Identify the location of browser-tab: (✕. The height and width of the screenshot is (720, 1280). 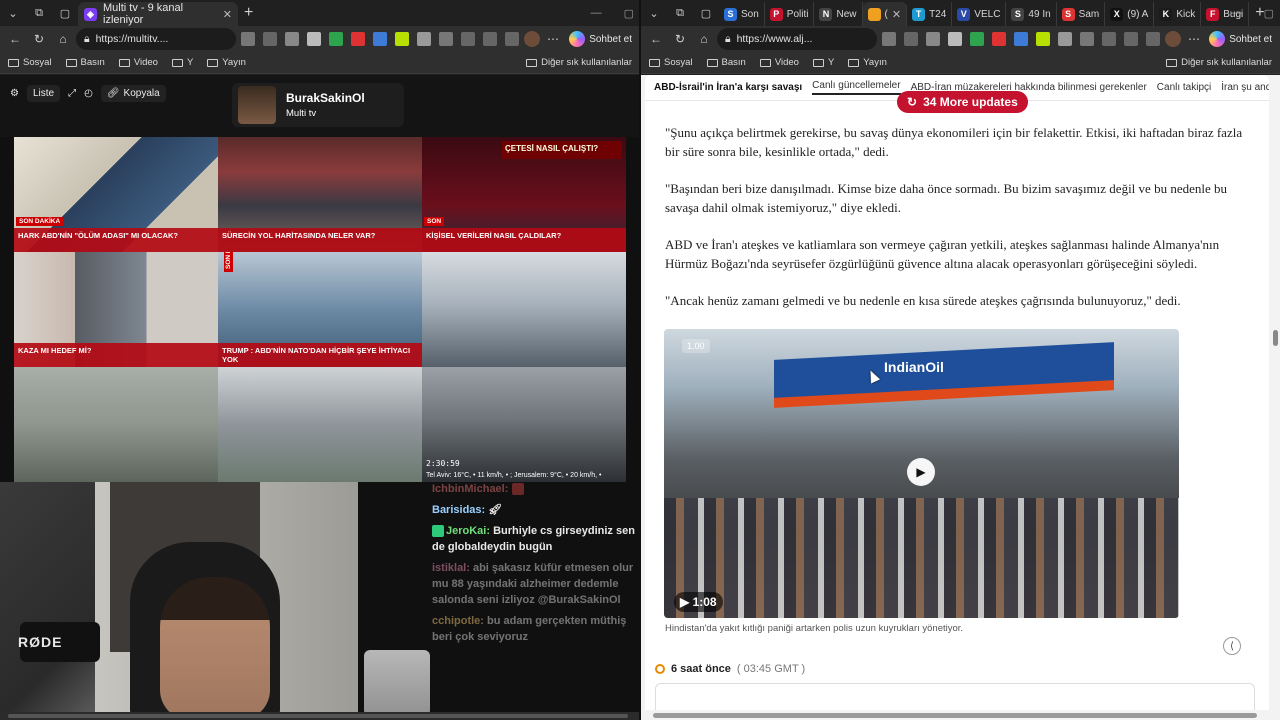
(885, 14).